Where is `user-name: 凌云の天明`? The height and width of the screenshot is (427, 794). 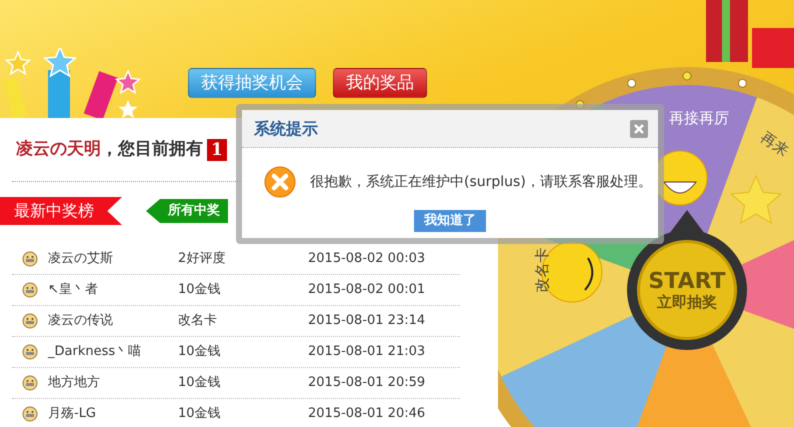
user-name: 凌云の天明 is located at coordinates (58, 149).